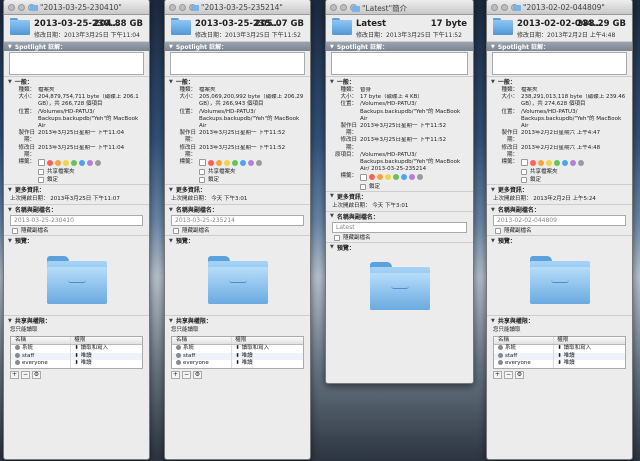 The image size is (640, 461). I want to click on title-bar: "2013-03-25-235214", so click(237, 7).